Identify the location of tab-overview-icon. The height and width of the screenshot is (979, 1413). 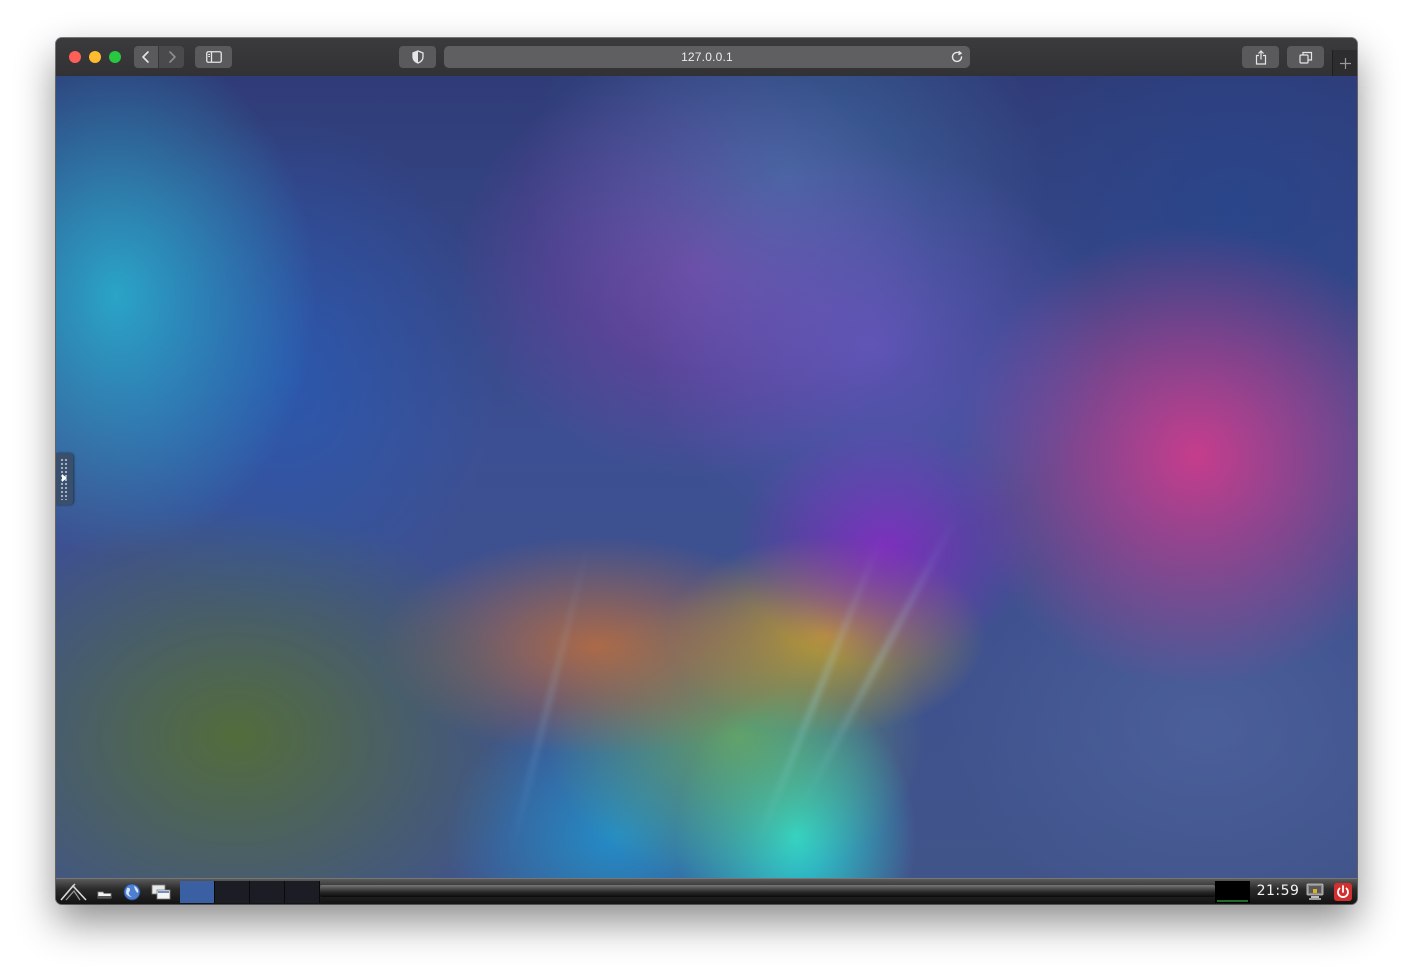
(1305, 57).